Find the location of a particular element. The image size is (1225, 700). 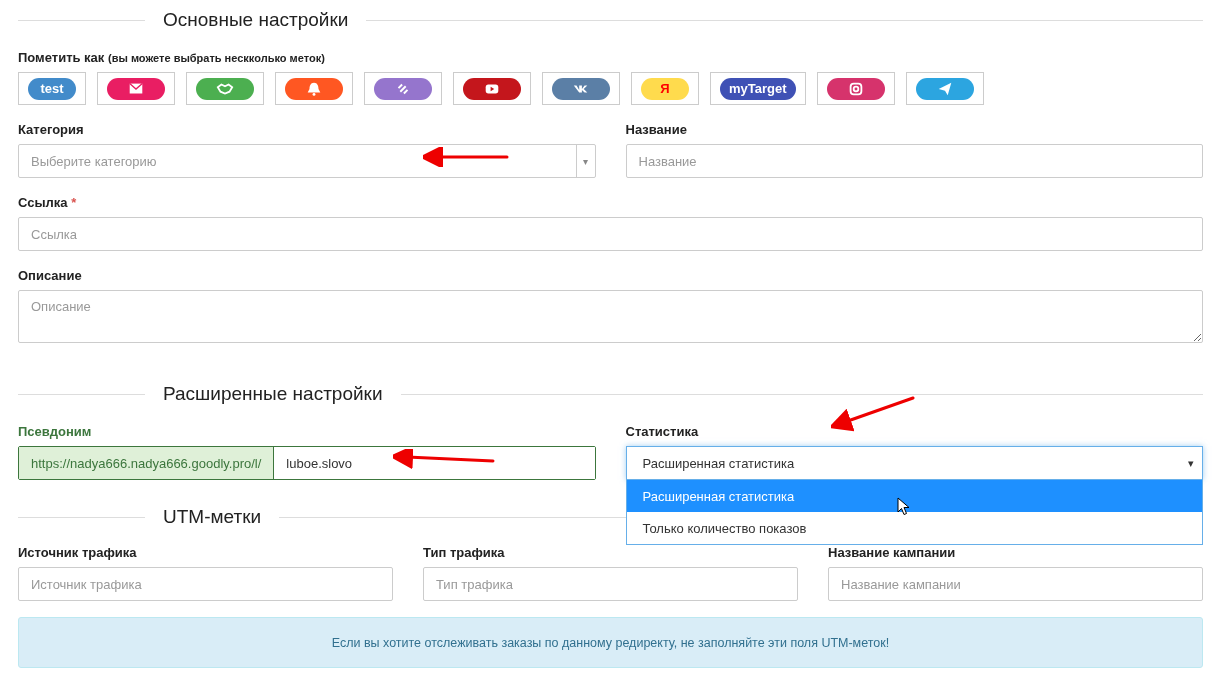

required-mark: * is located at coordinates (74, 202).